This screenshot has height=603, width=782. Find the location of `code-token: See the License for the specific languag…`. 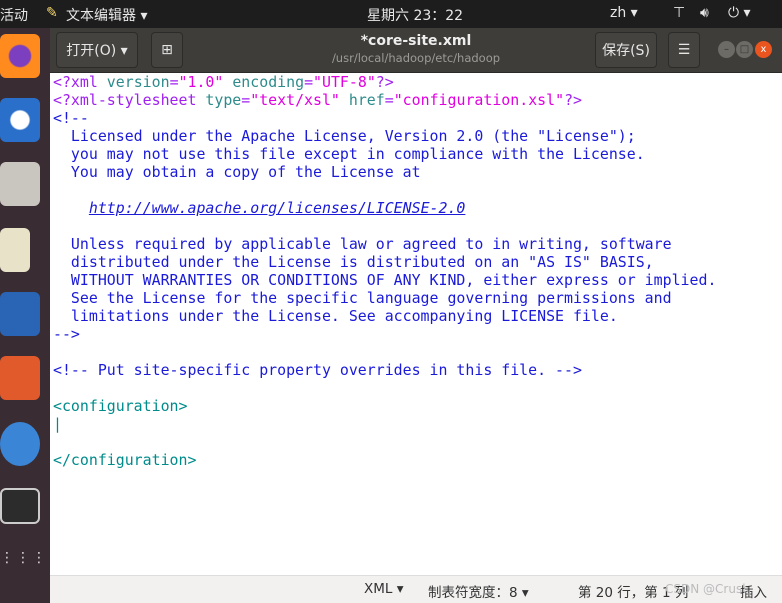

code-token: See the License for the specific languag… is located at coordinates (362, 298).